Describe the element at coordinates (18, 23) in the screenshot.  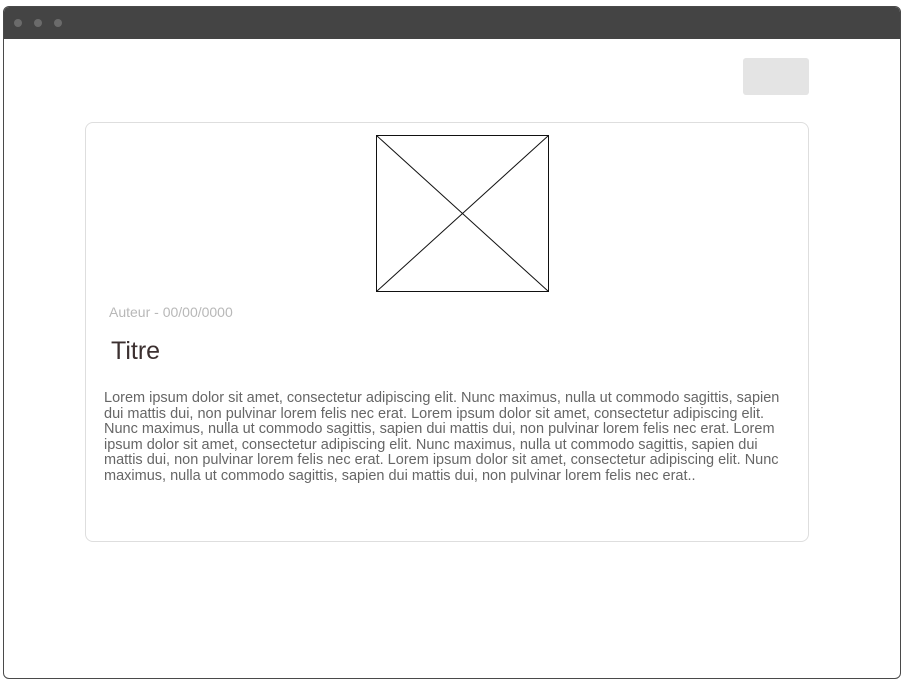
I see `close-dot` at that location.